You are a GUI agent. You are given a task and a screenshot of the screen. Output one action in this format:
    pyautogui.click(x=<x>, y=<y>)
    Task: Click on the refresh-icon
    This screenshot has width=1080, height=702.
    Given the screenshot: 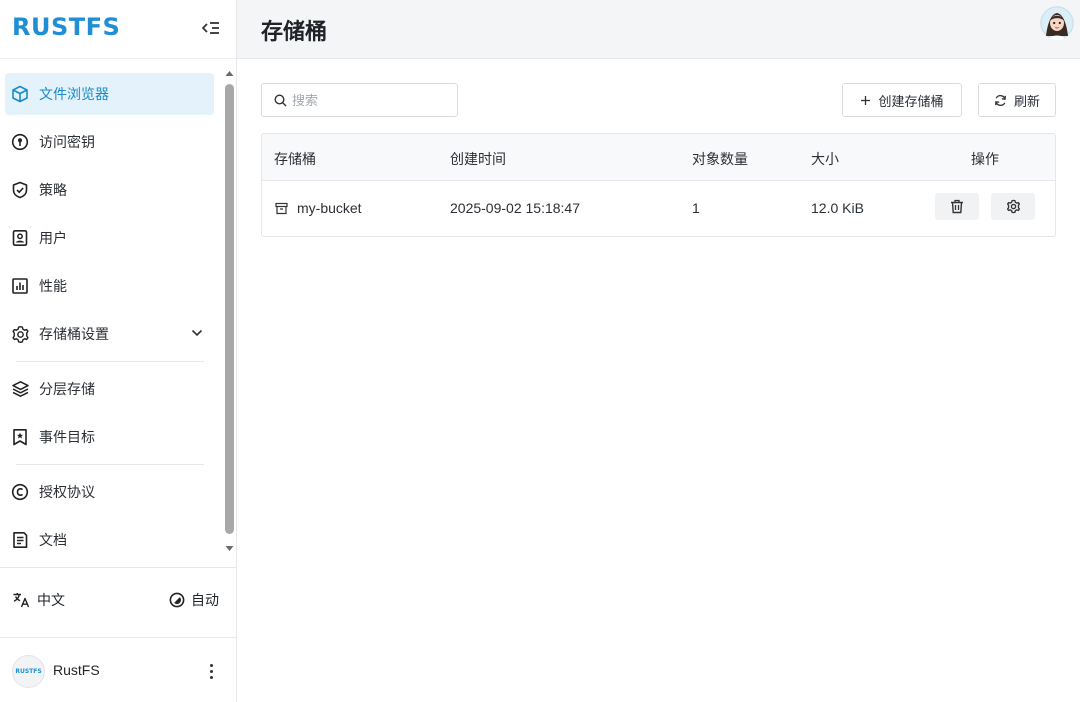 What is the action you would take?
    pyautogui.click(x=1000, y=100)
    